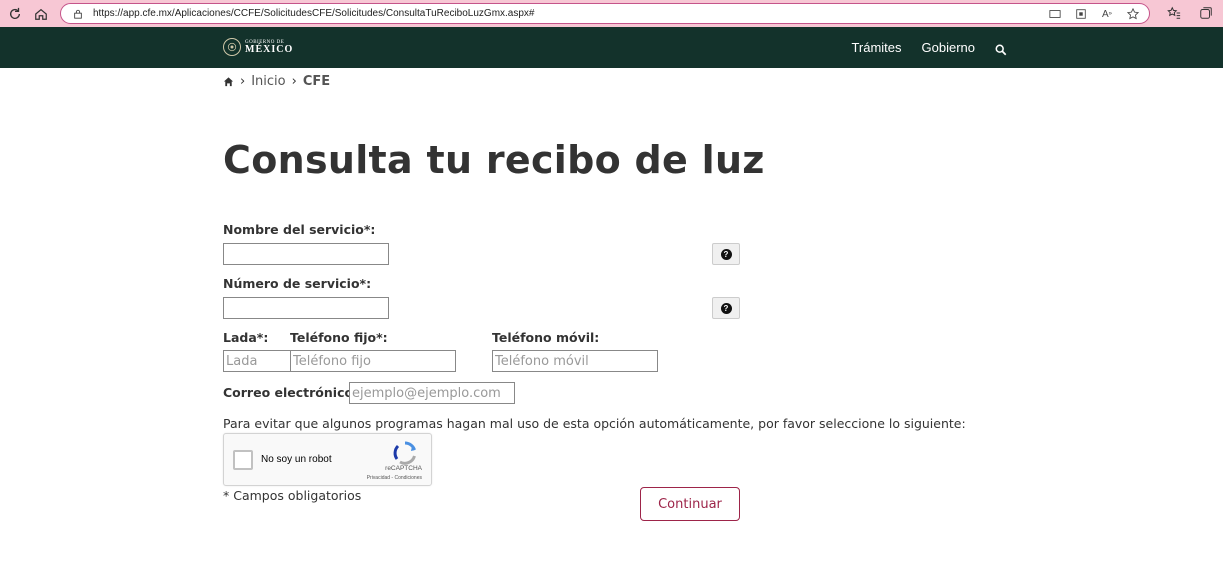  Describe the element at coordinates (297, 283) in the screenshot. I see `service-number-label: Número de servicio*:` at that location.